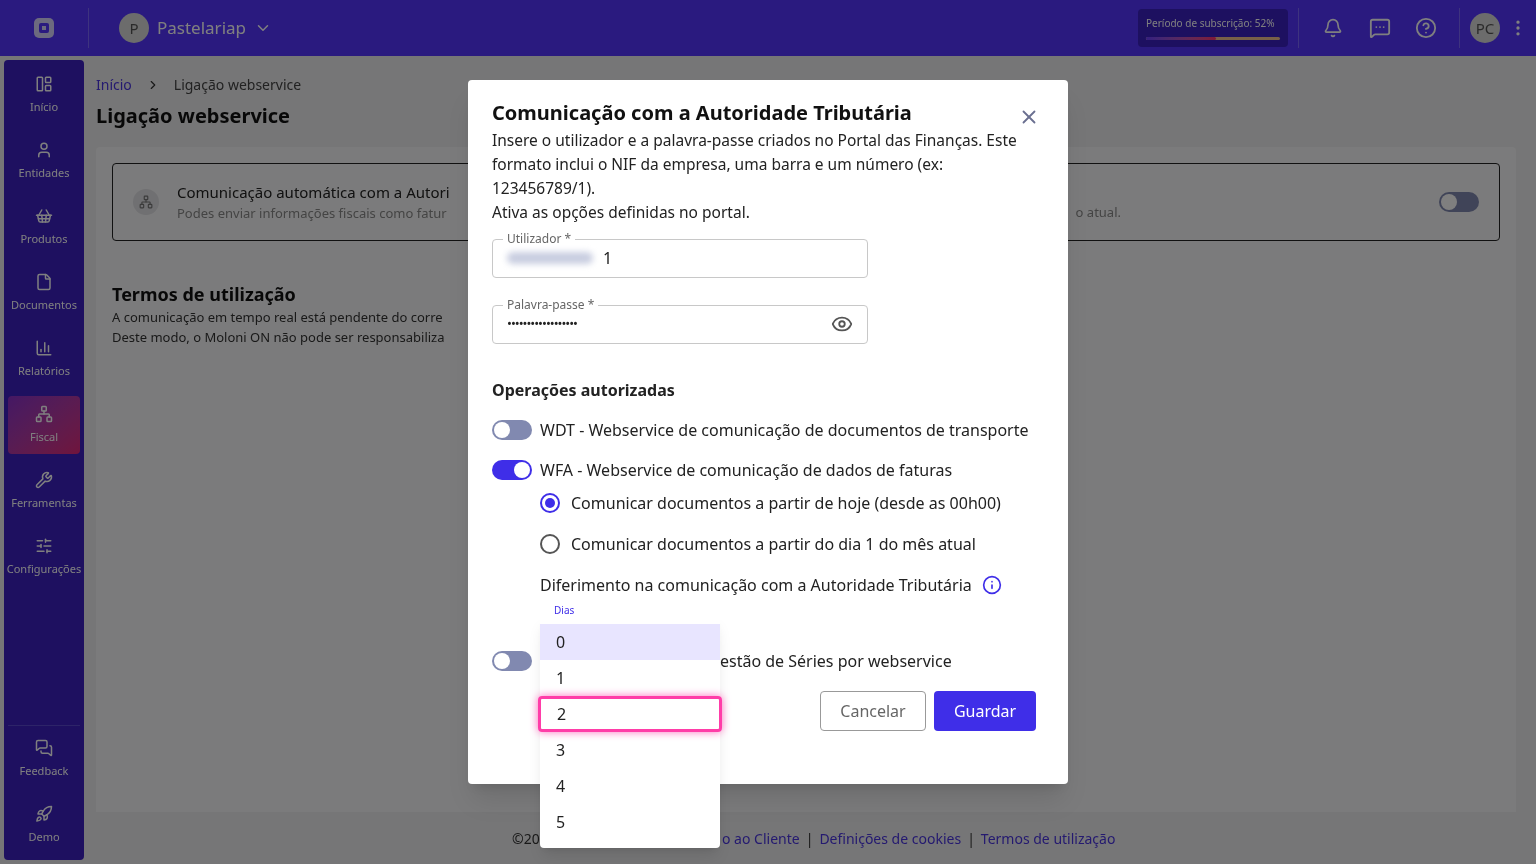 This screenshot has height=864, width=1536. Describe the element at coordinates (512, 661) in the screenshot. I see `series-toggle` at that location.